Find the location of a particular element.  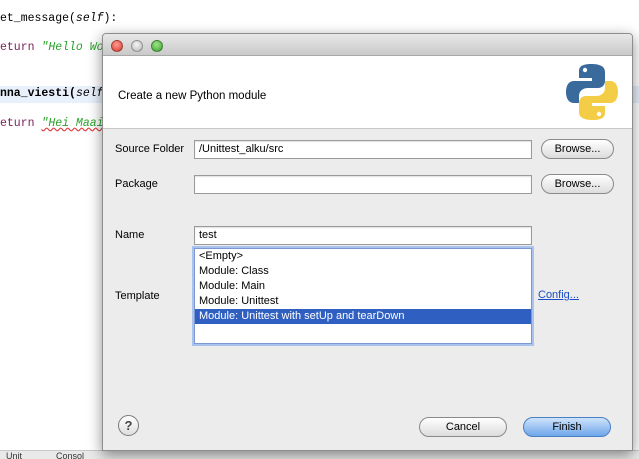

dialog-title: Create a new Python module is located at coordinates (192, 96).